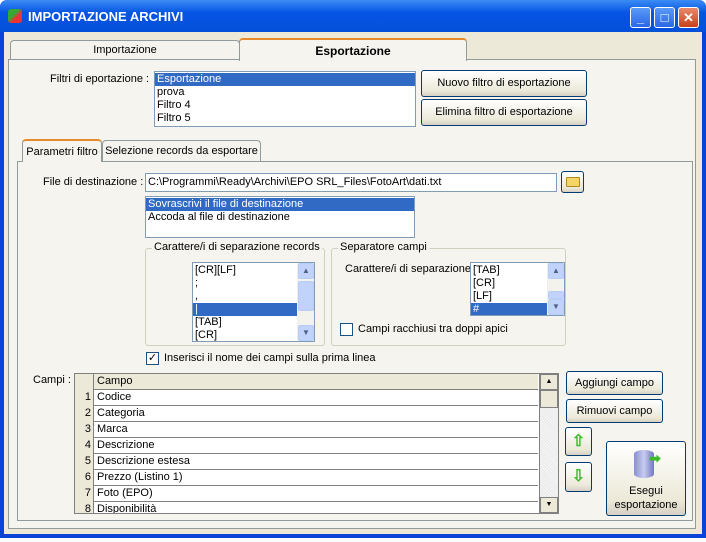 The height and width of the screenshot is (542, 706). I want to click on field-sep-list: [TAB] [CR] [LF] # ▲ ▼, so click(517, 289).